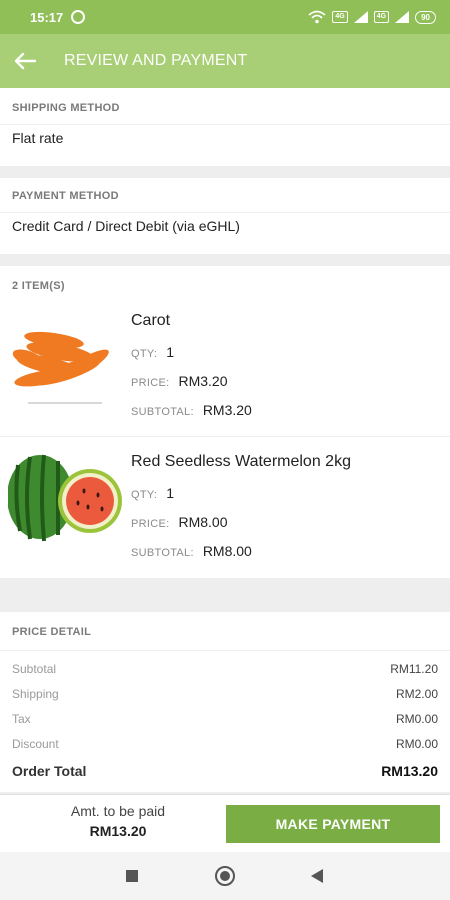 The image size is (450, 900). Describe the element at coordinates (227, 551) in the screenshot. I see `item-subtotal: RM8.00` at that location.